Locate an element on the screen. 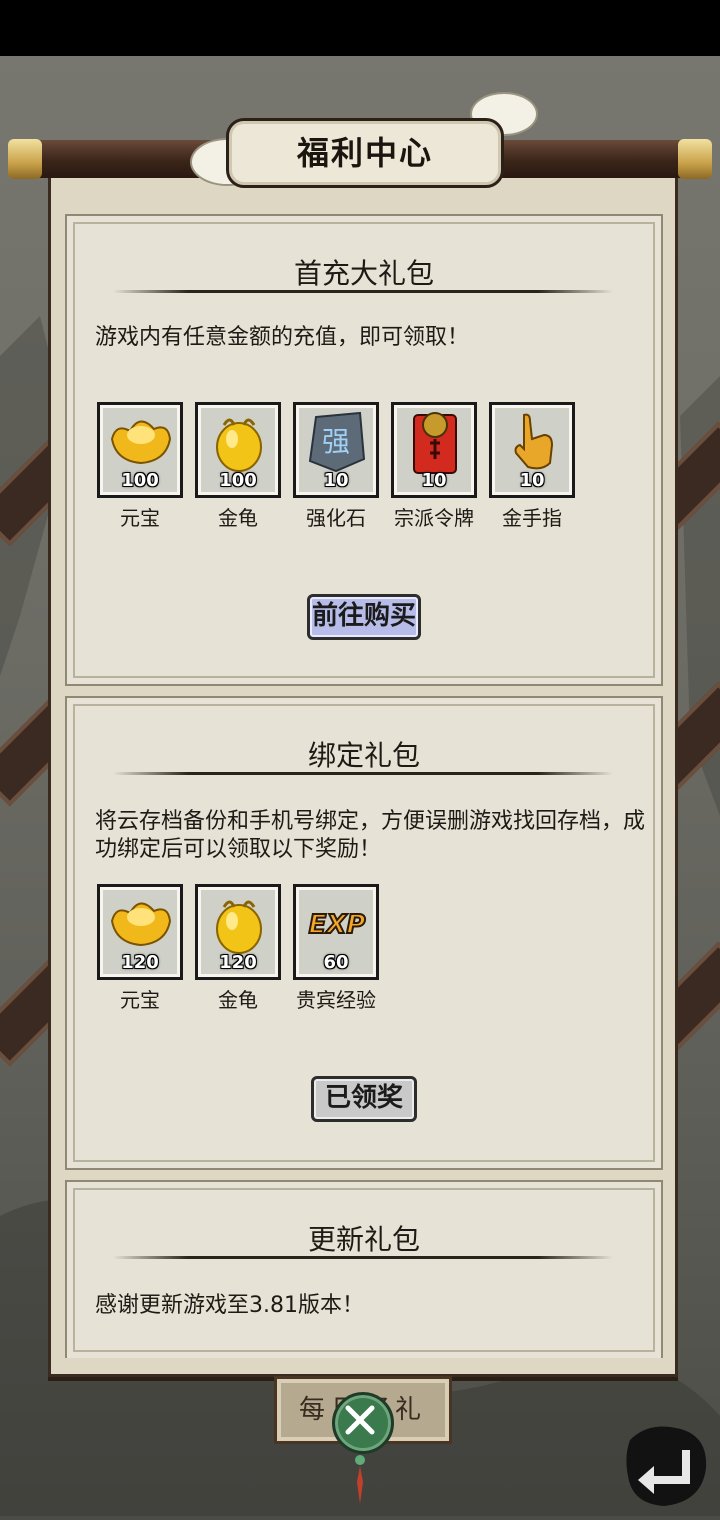 Image resolution: width=720 pixels, height=1520 pixels. reward-item: 120 金龟 is located at coordinates (239, 948).